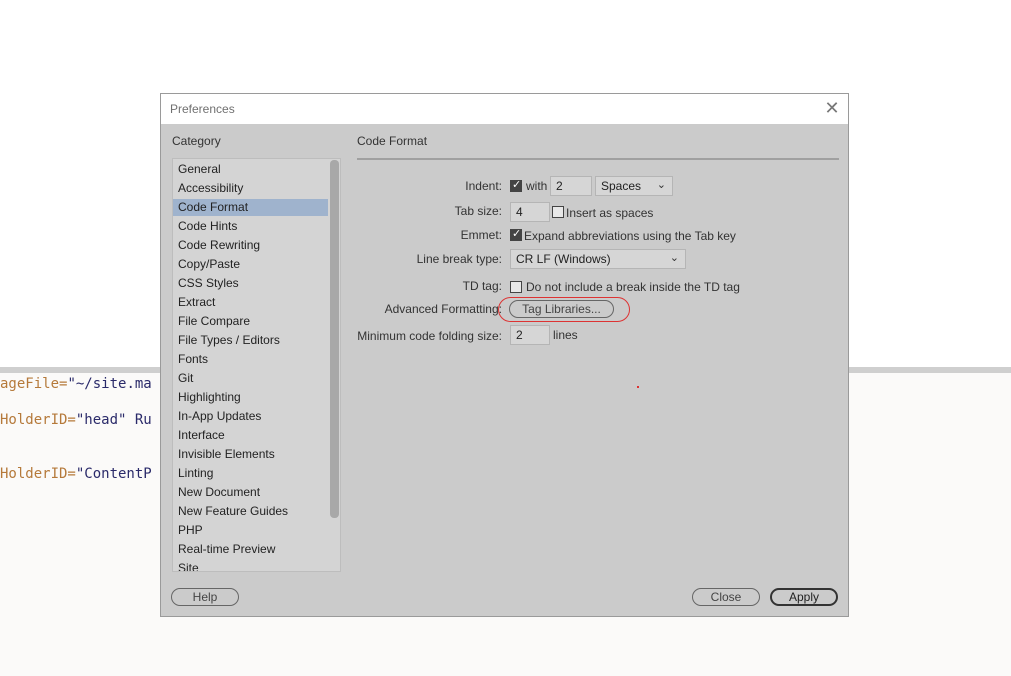  I want to click on category-item-invisible-elements: Invisible Elements, so click(250, 454).